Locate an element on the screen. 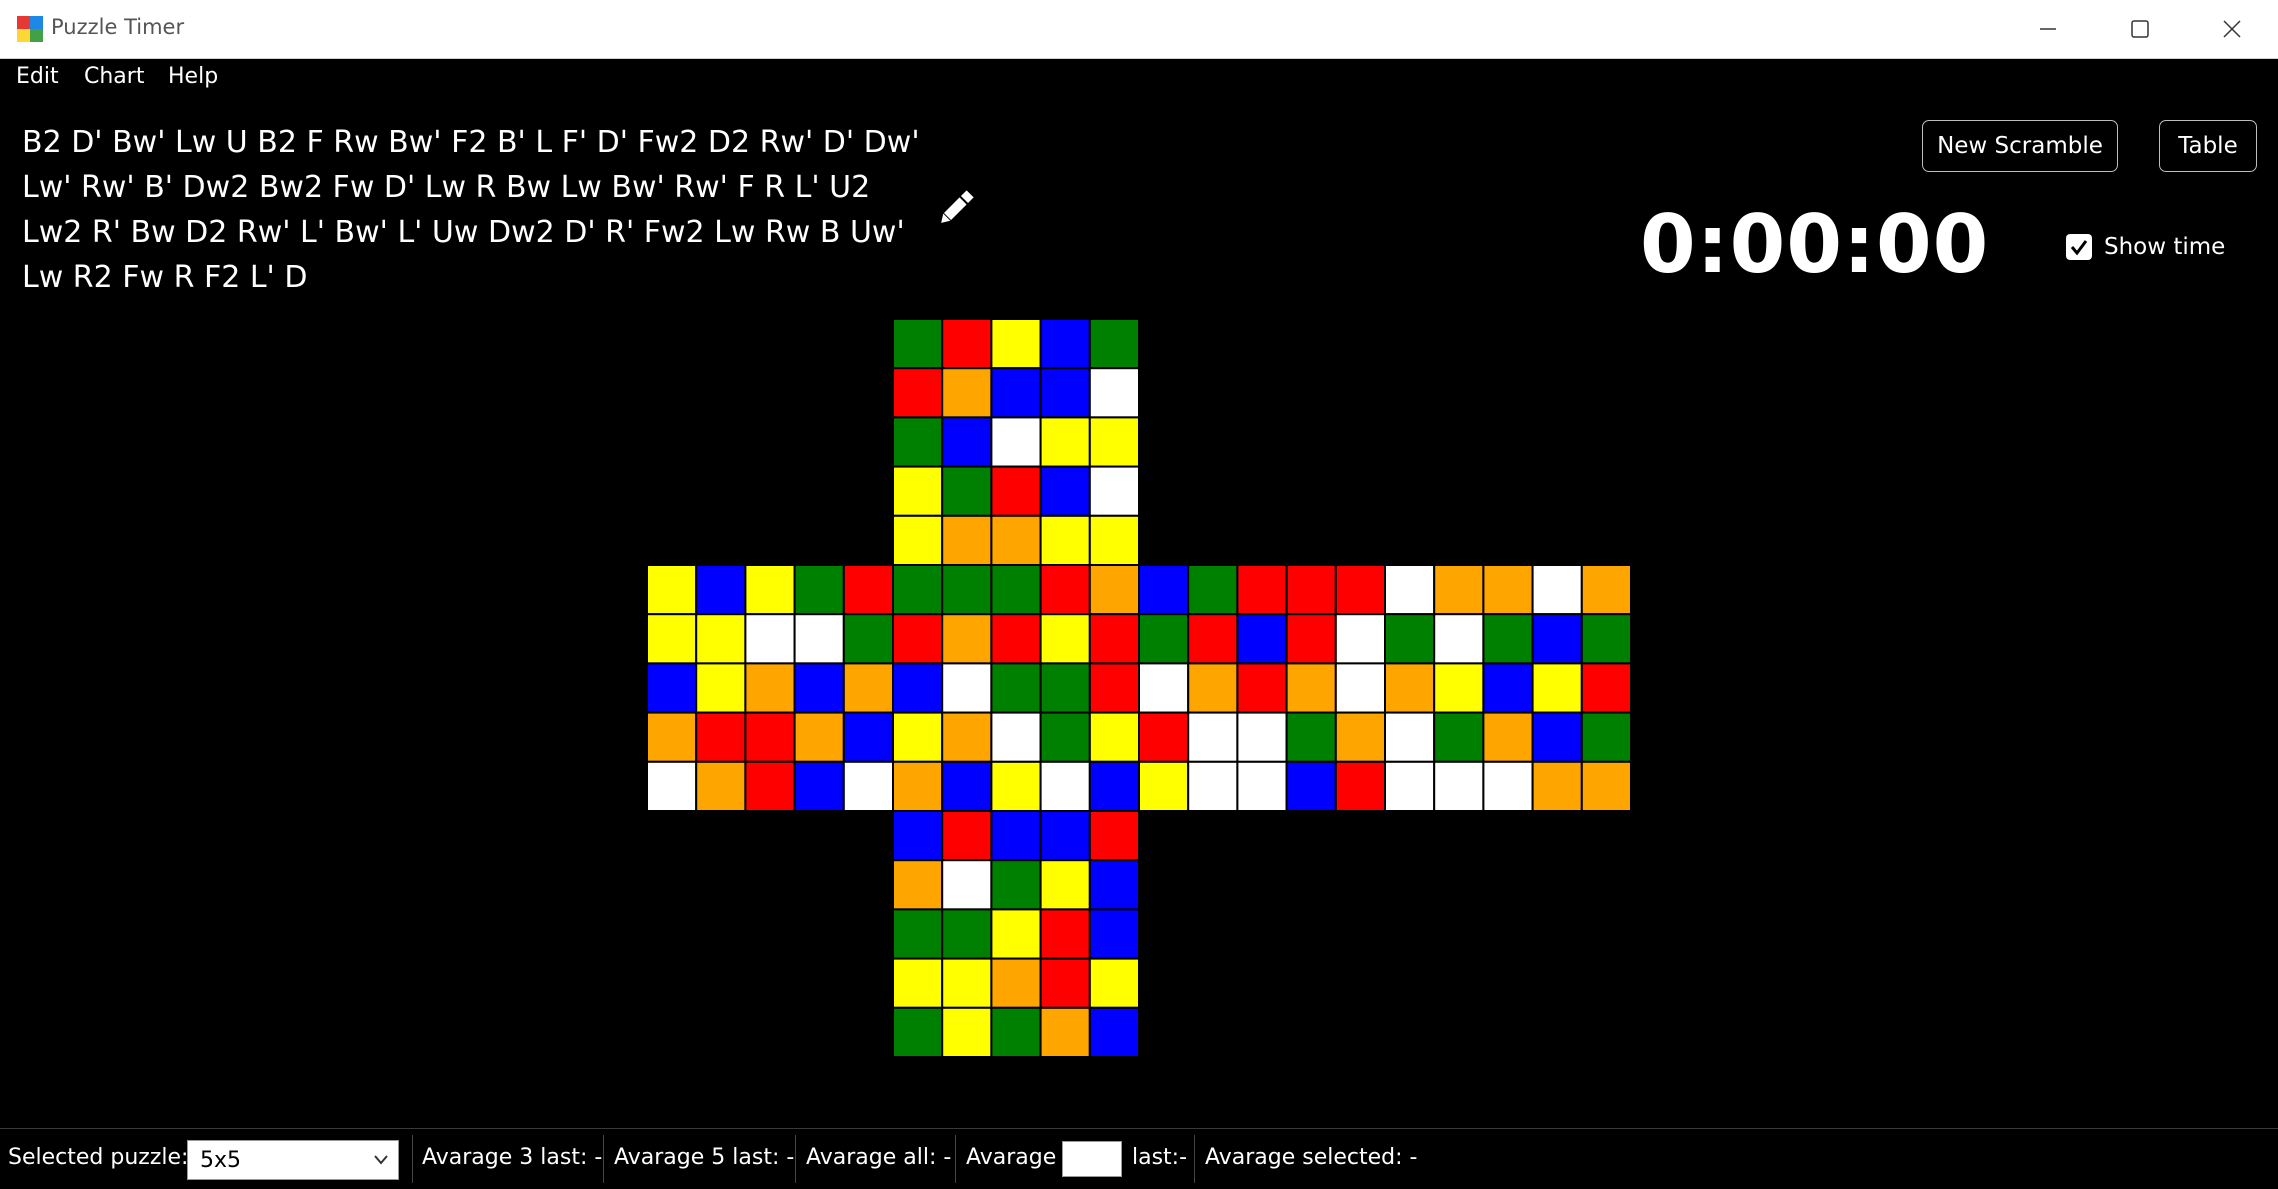 Image resolution: width=2278 pixels, height=1189 pixels. menu-help: Help is located at coordinates (193, 76).